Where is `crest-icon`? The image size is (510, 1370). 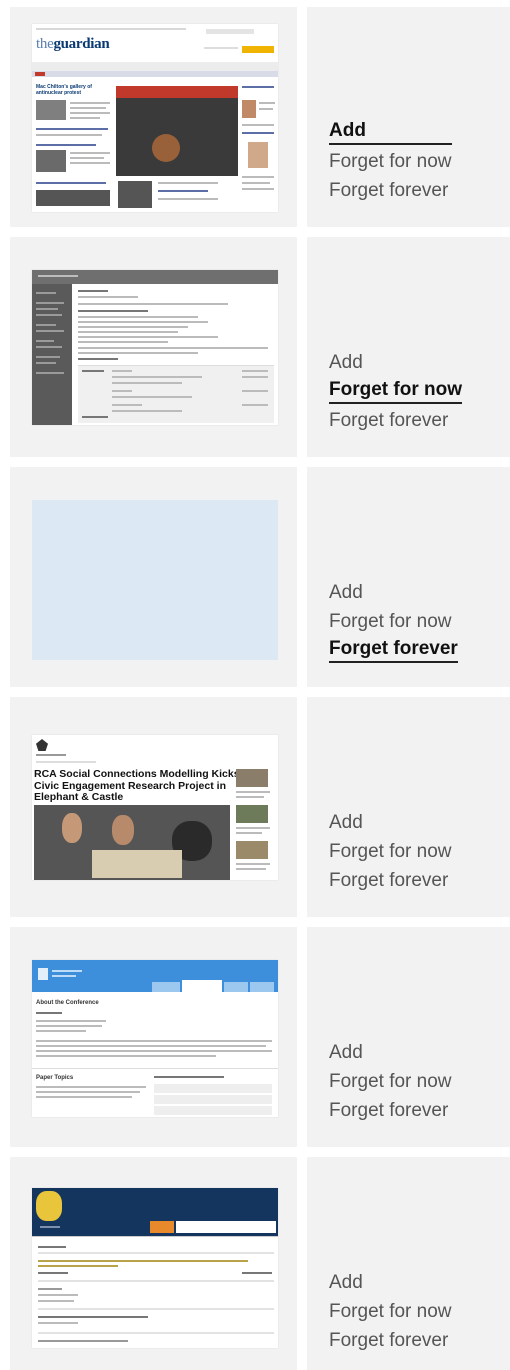 crest-icon is located at coordinates (42, 745).